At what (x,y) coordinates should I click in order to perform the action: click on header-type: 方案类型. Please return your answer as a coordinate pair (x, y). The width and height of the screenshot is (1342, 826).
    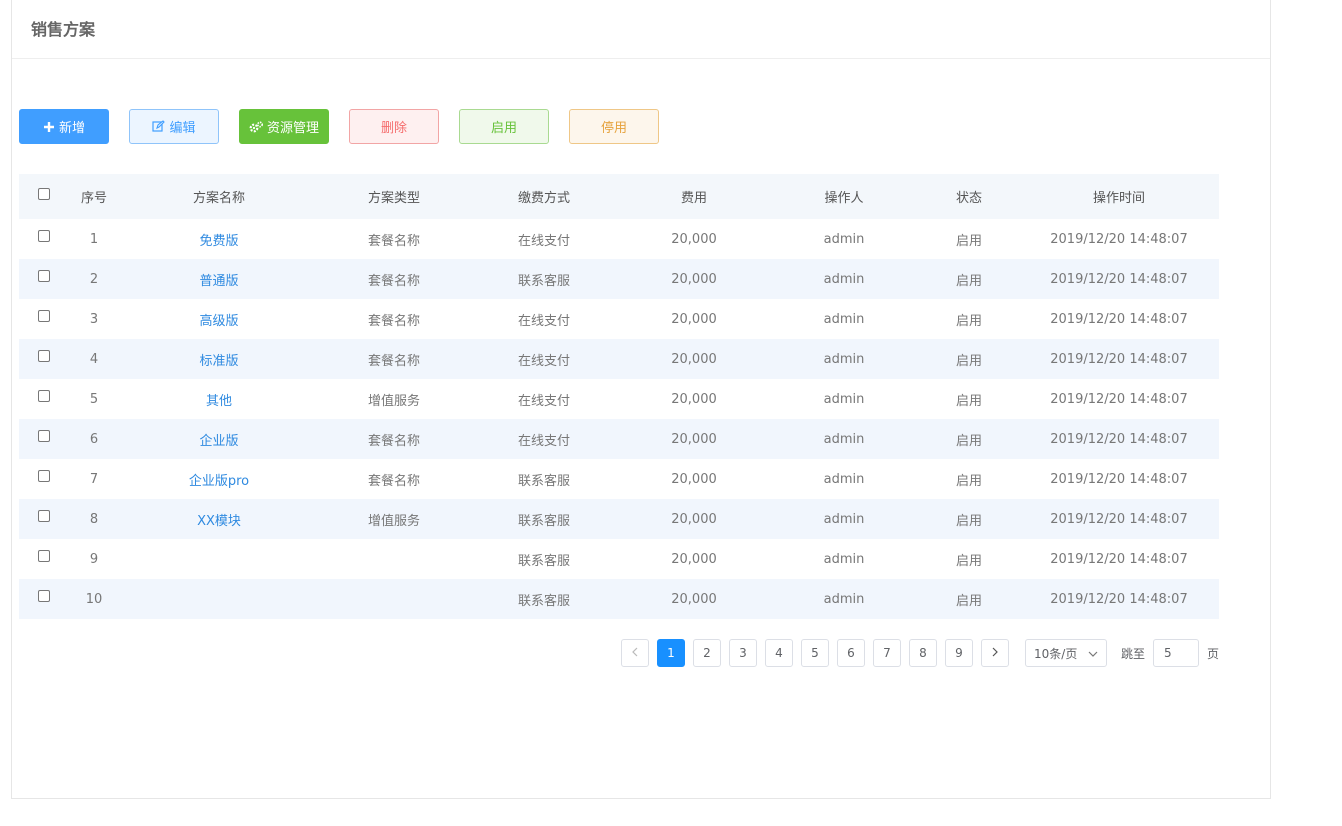
    Looking at the image, I should click on (393, 198).